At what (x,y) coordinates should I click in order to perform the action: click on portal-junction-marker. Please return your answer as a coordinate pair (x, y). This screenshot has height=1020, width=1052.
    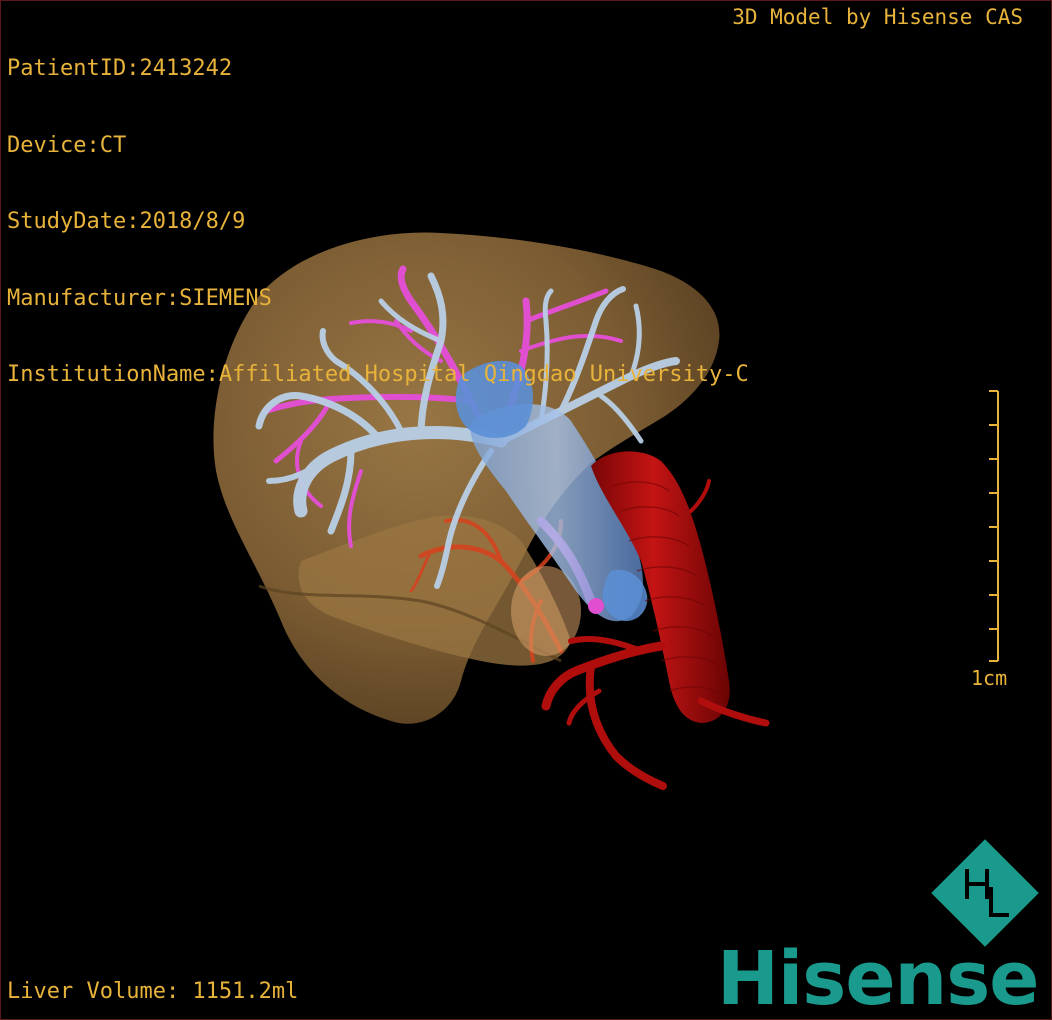
    Looking at the image, I should click on (596, 606).